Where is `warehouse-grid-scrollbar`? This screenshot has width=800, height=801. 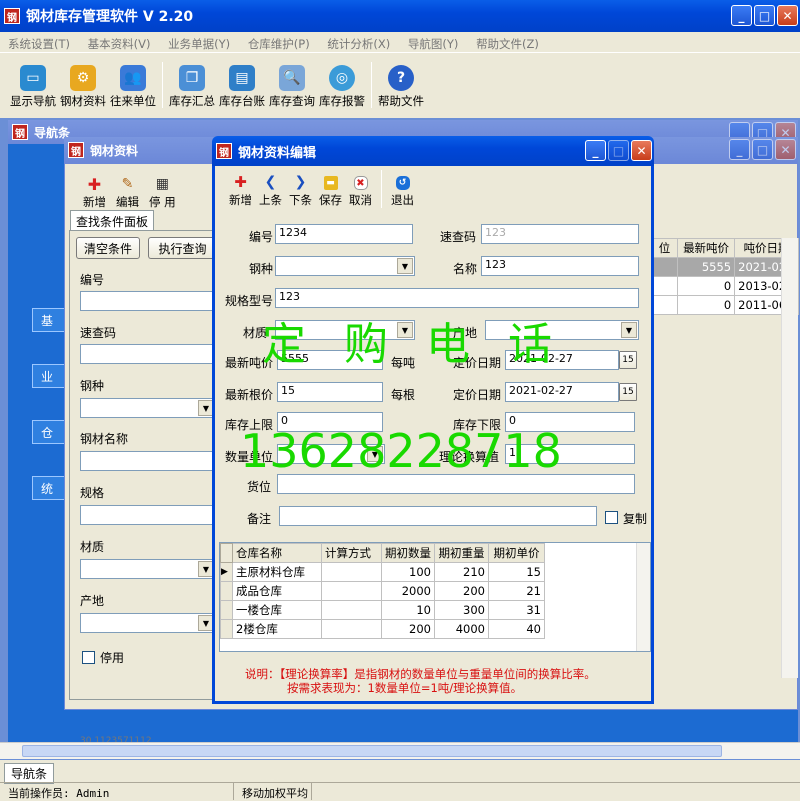
warehouse-grid-scrollbar is located at coordinates (643, 597).